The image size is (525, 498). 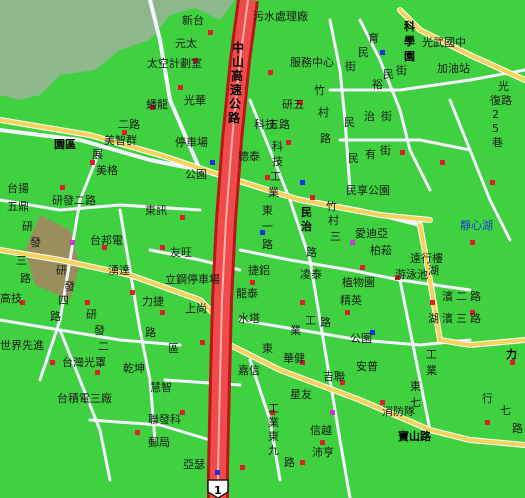 I want to click on place-label: 郵局, so click(x=159, y=442).